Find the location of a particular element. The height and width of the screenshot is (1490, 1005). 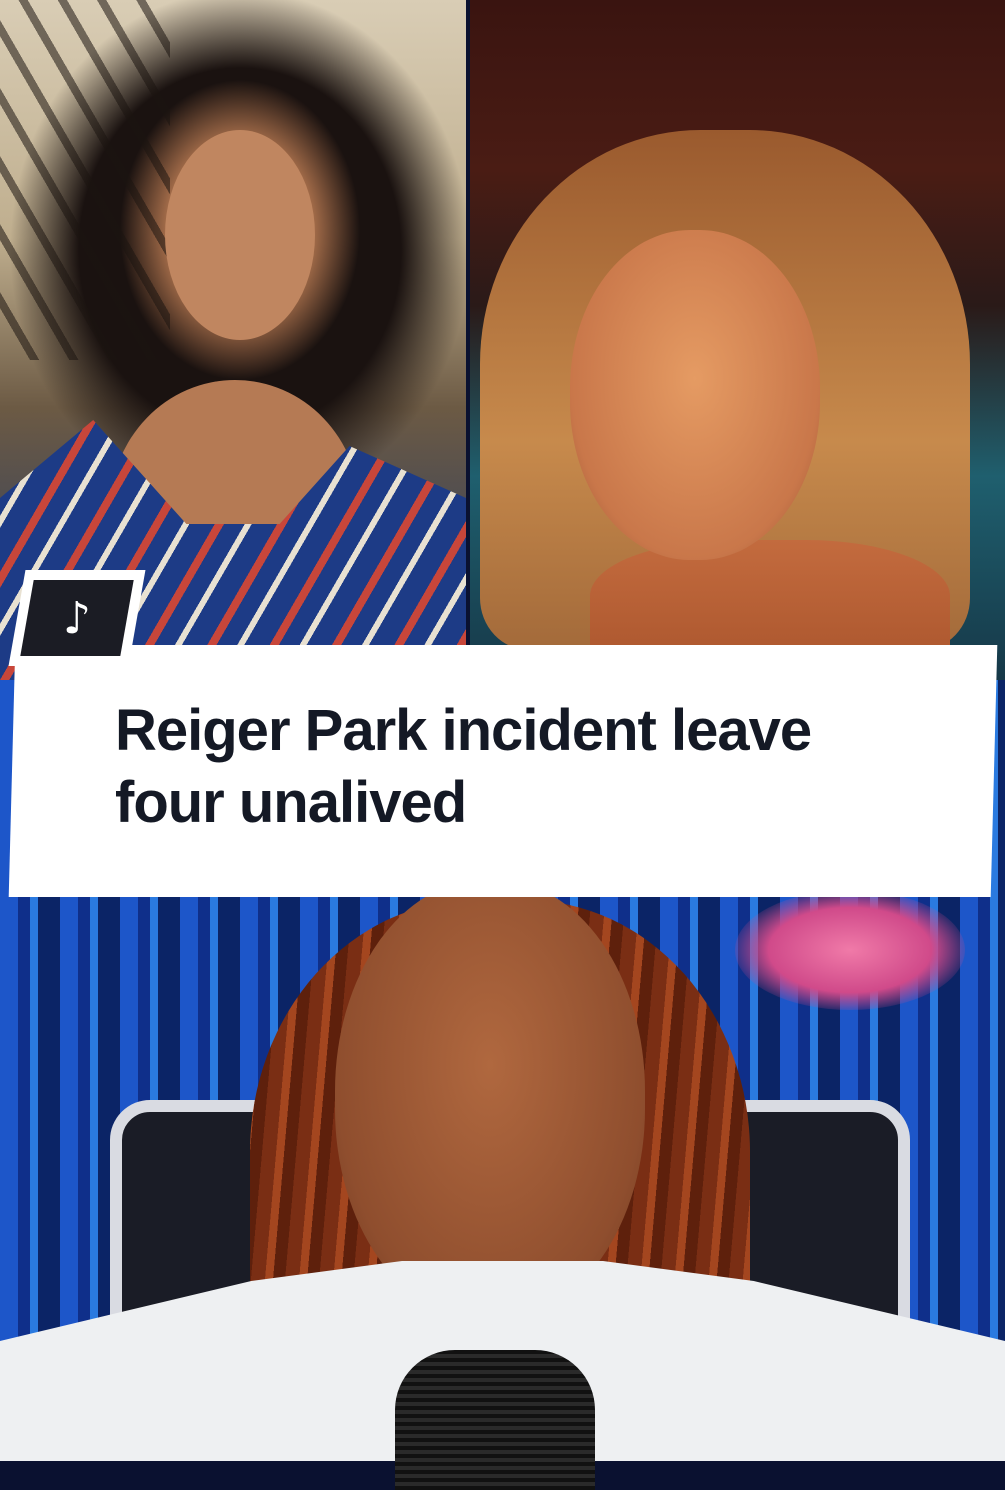

microphone is located at coordinates (495, 1420).